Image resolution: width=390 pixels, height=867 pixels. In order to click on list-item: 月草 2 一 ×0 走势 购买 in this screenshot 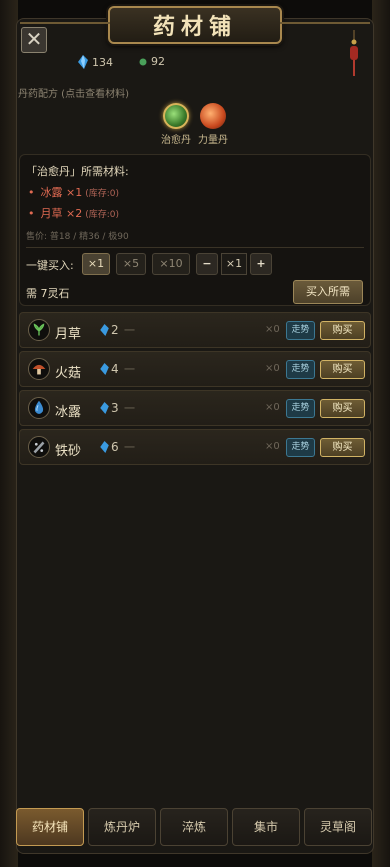, I will do `click(195, 330)`.